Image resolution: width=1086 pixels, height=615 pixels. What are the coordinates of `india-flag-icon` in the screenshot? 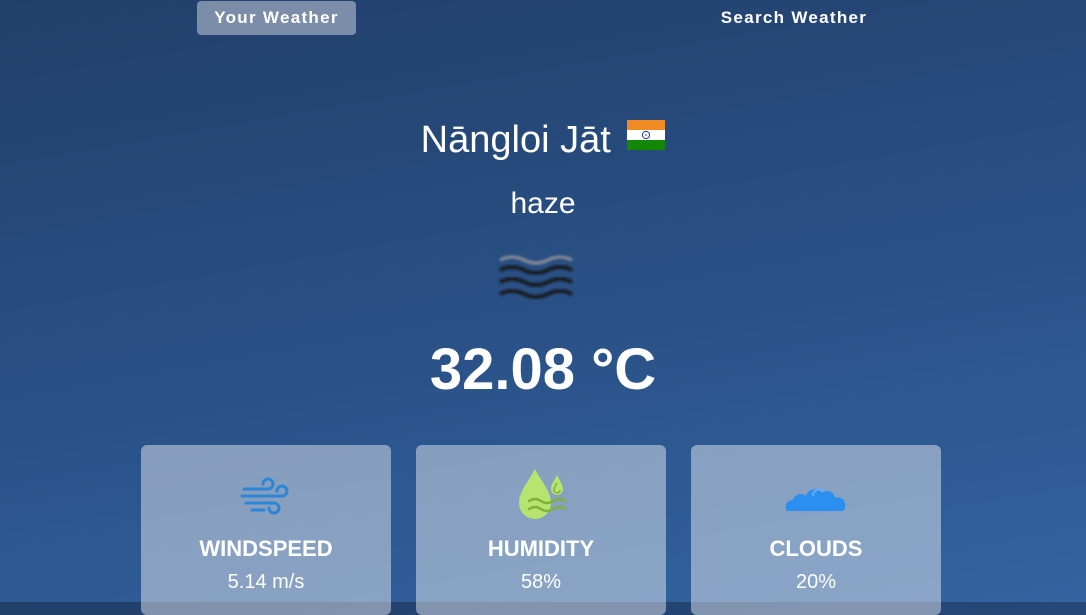 It's located at (646, 138).